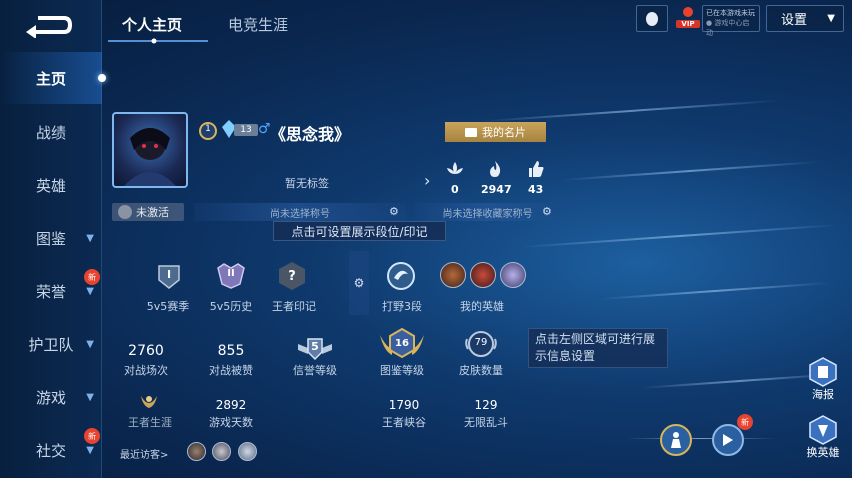  What do you see at coordinates (208, 129) in the screenshot?
I see `level-value: 1` at bounding box center [208, 129].